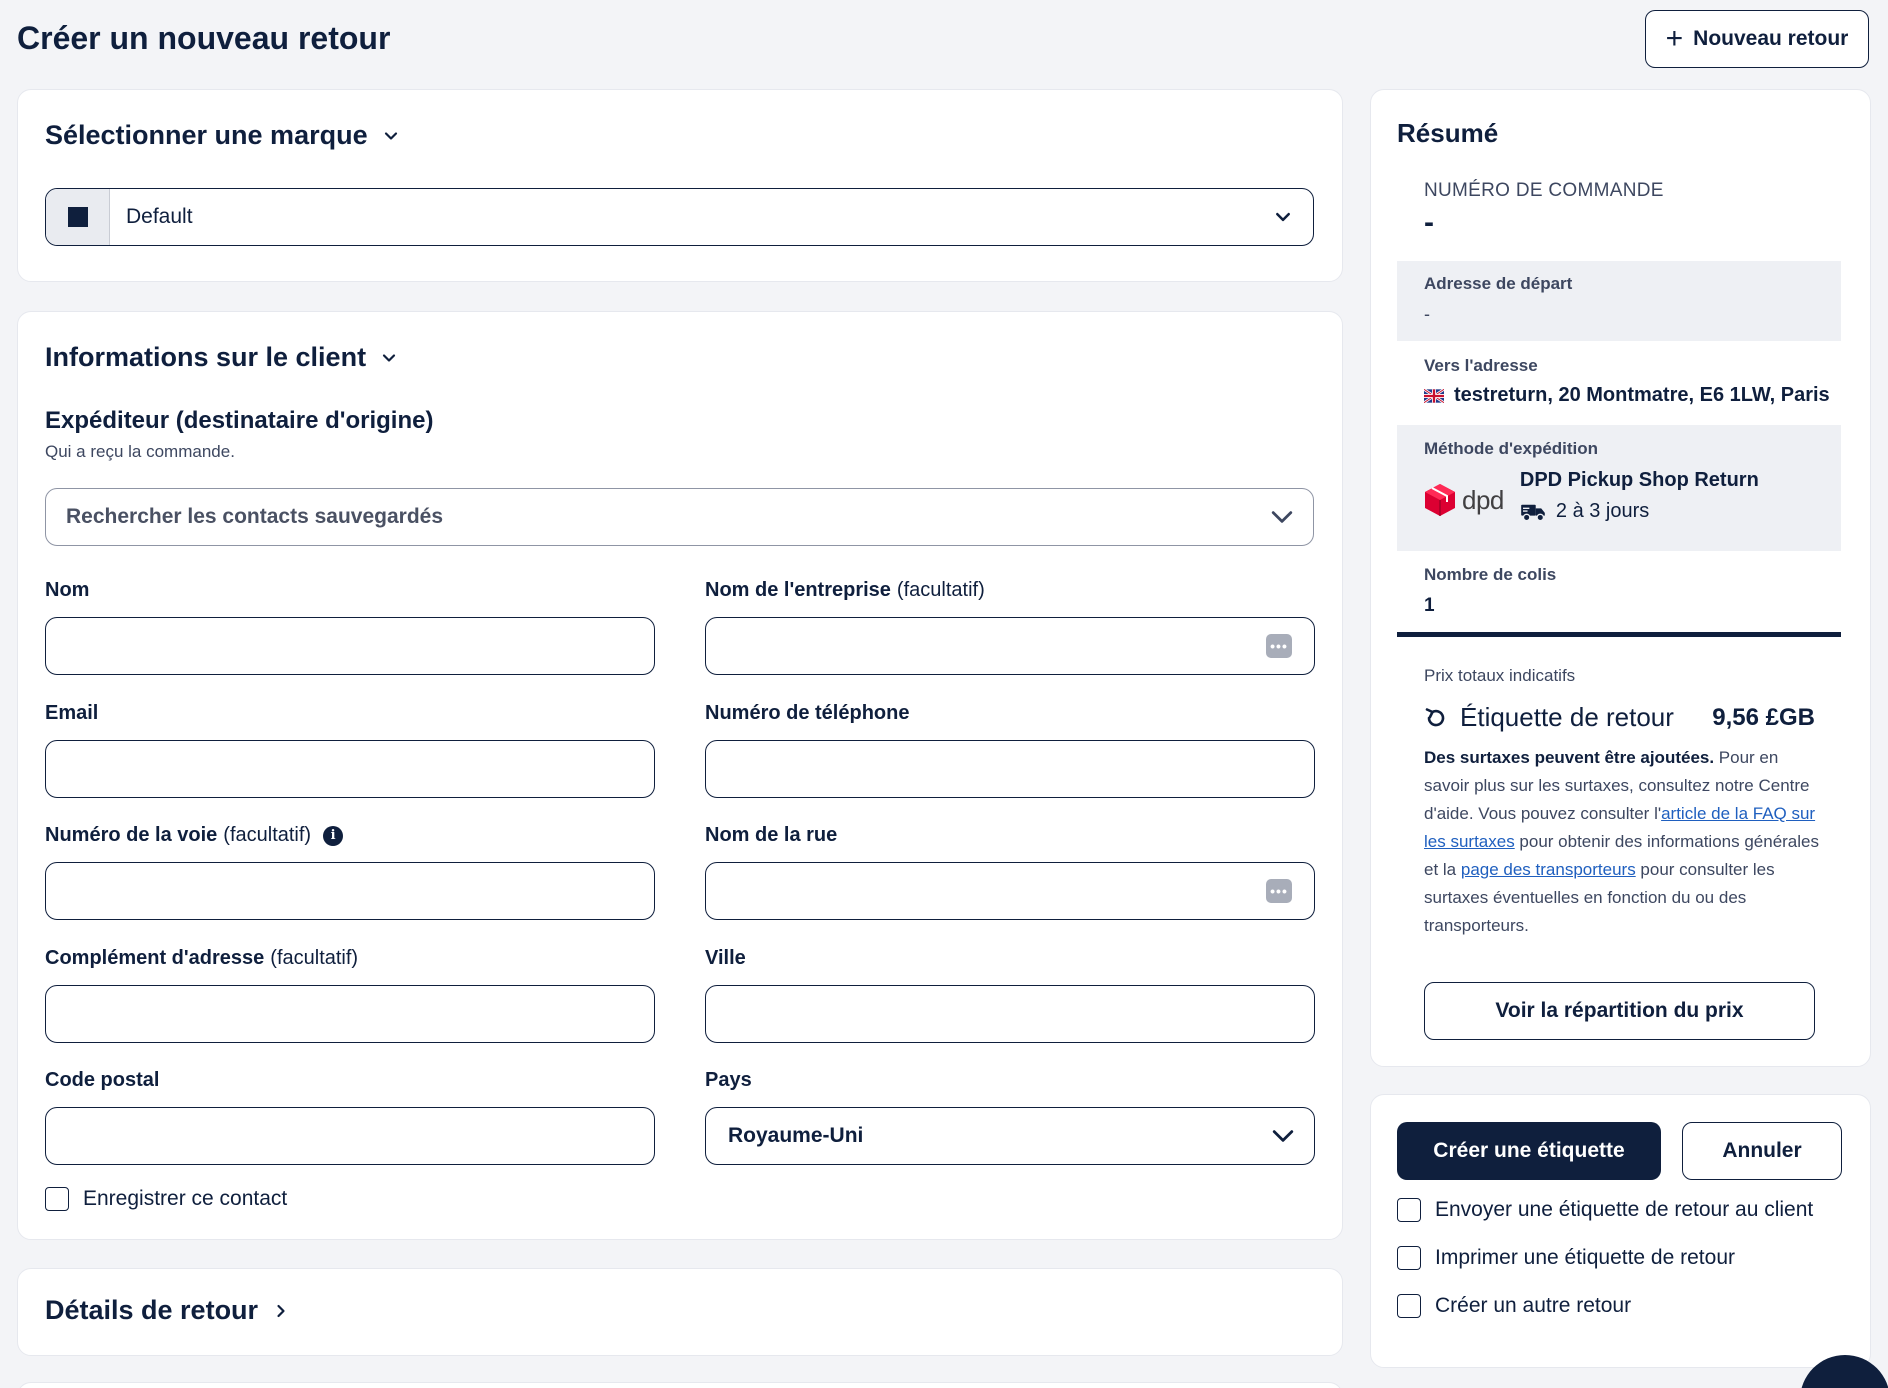  What do you see at coordinates (1619, 215) in the screenshot?
I see `order-number-block: NUMÉRO DE COMMANDE -` at bounding box center [1619, 215].